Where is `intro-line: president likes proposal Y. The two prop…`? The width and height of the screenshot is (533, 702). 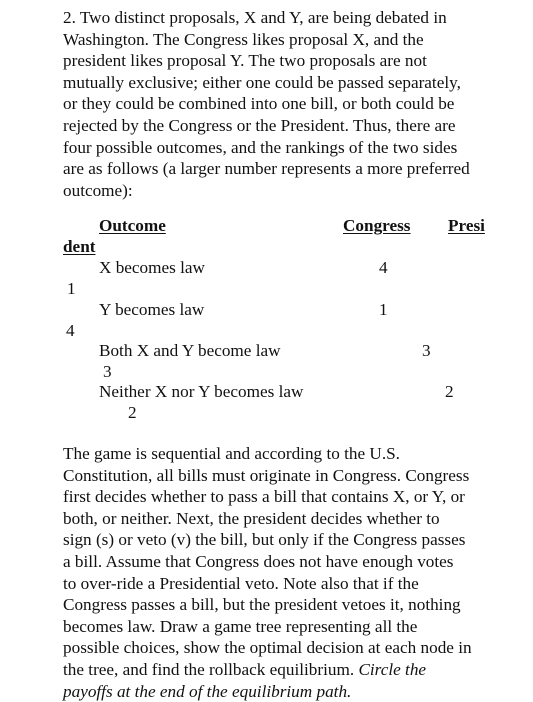
intro-line: president likes proposal Y. The two prop… is located at coordinates (245, 61).